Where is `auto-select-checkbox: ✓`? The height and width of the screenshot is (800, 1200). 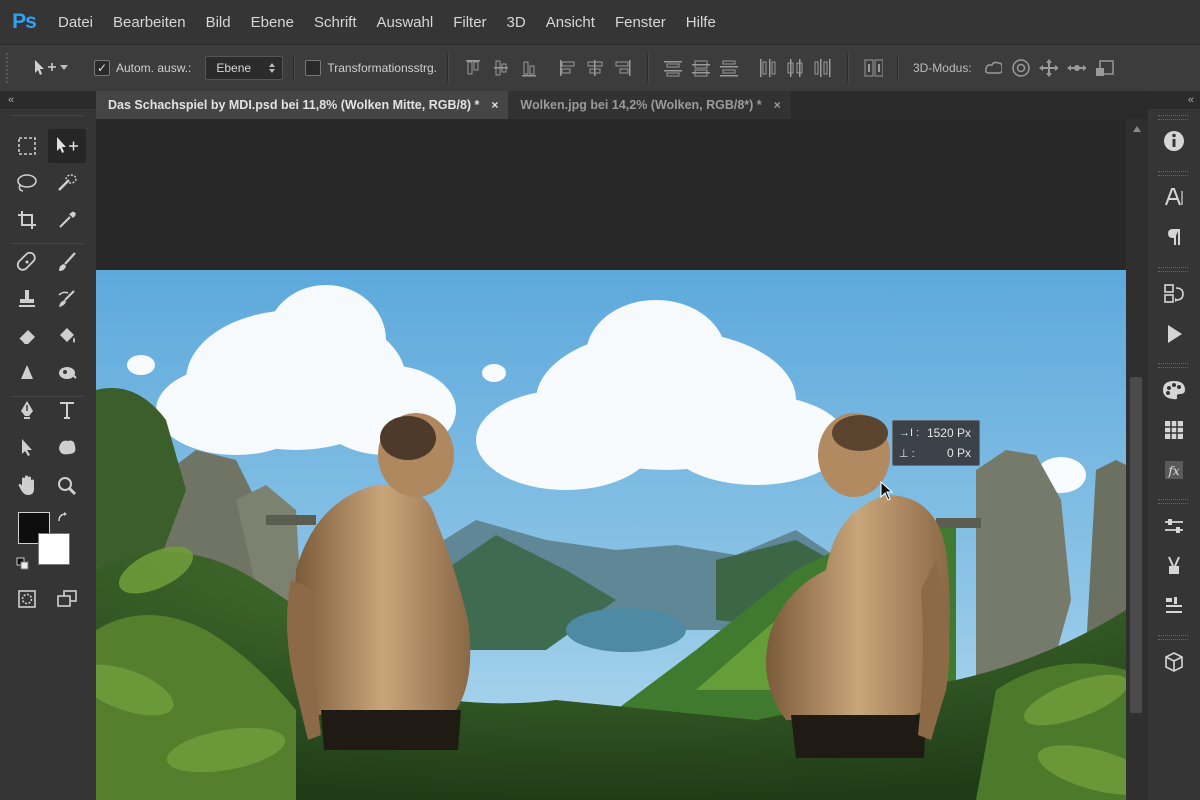
auto-select-checkbox: ✓ is located at coordinates (102, 68).